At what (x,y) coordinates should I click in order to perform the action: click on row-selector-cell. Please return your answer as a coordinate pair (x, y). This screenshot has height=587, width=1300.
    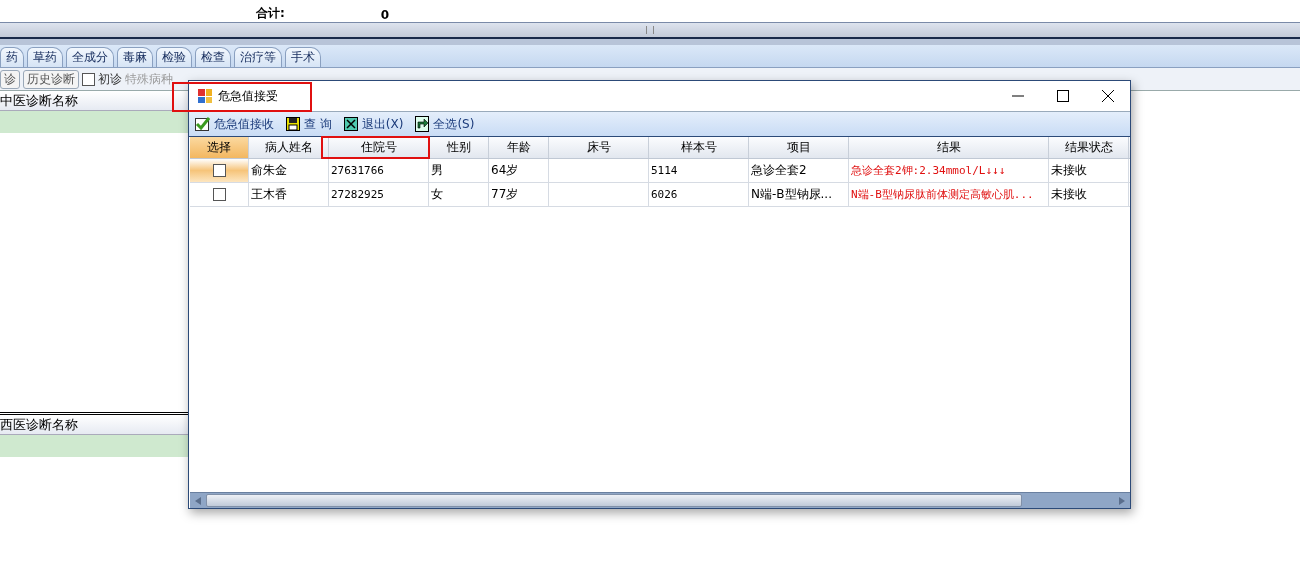
    Looking at the image, I should click on (219, 170).